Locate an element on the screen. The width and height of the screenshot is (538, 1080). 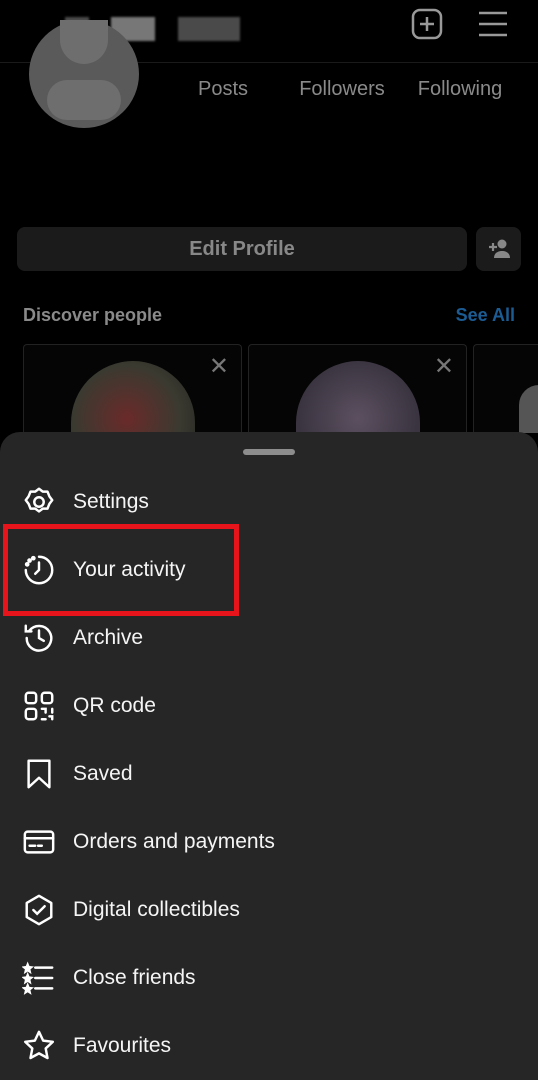
menu-item-label: Orders and payments is located at coordinates (174, 841).